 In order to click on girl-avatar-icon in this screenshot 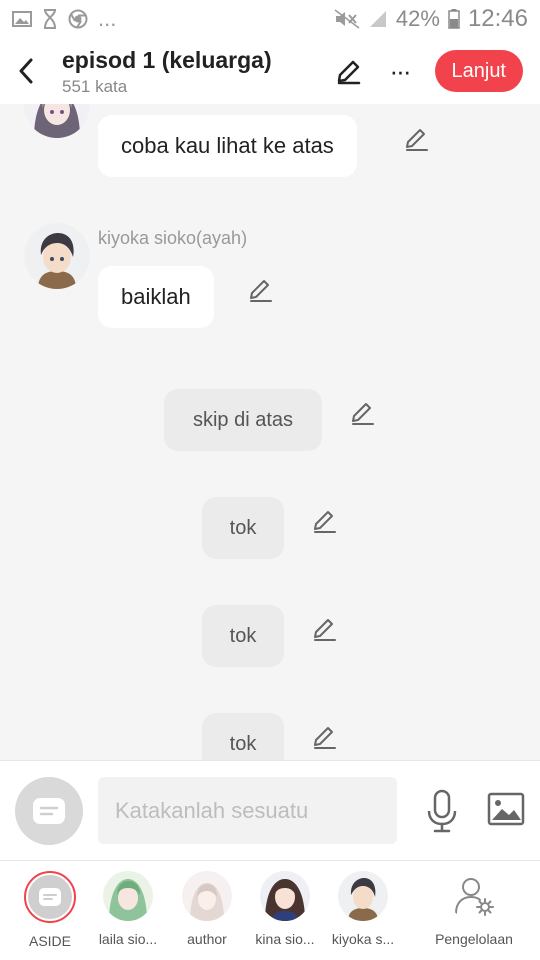, I will do `click(57, 121)`.